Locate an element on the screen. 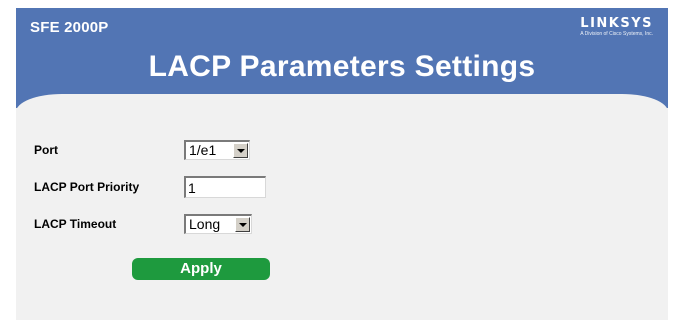 Image resolution: width=683 pixels, height=330 pixels. port-row: Port 1/e1 is located at coordinates (142, 150).